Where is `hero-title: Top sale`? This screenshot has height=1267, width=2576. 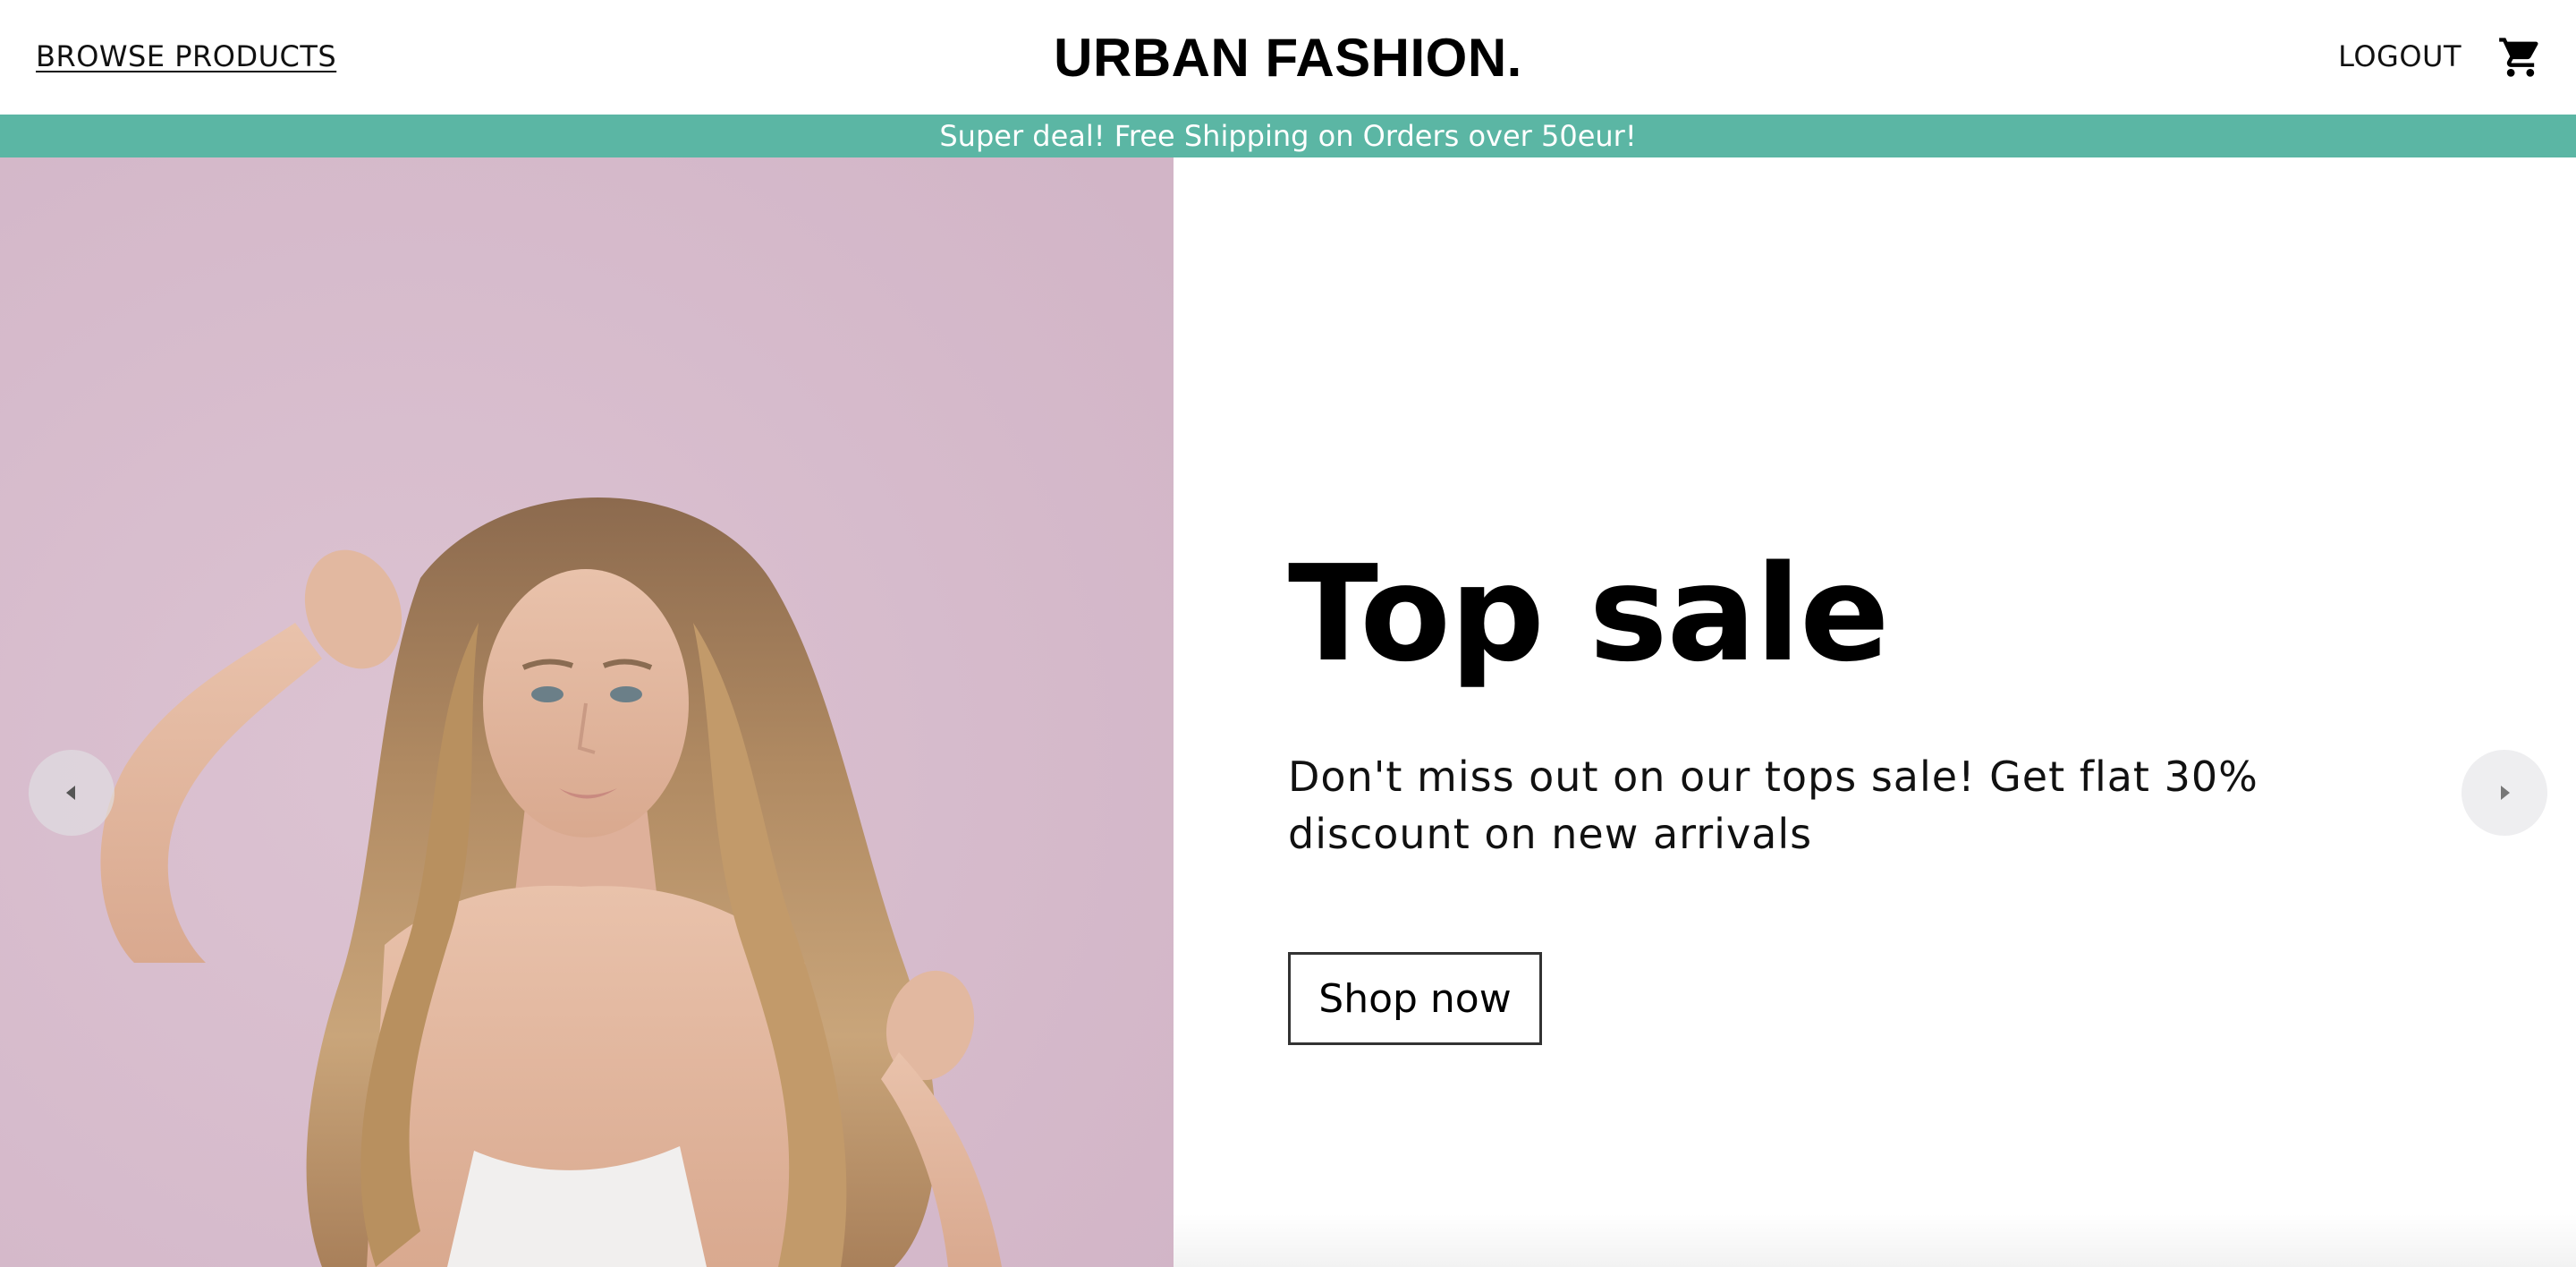
hero-title: Top sale is located at coordinates (1589, 614).